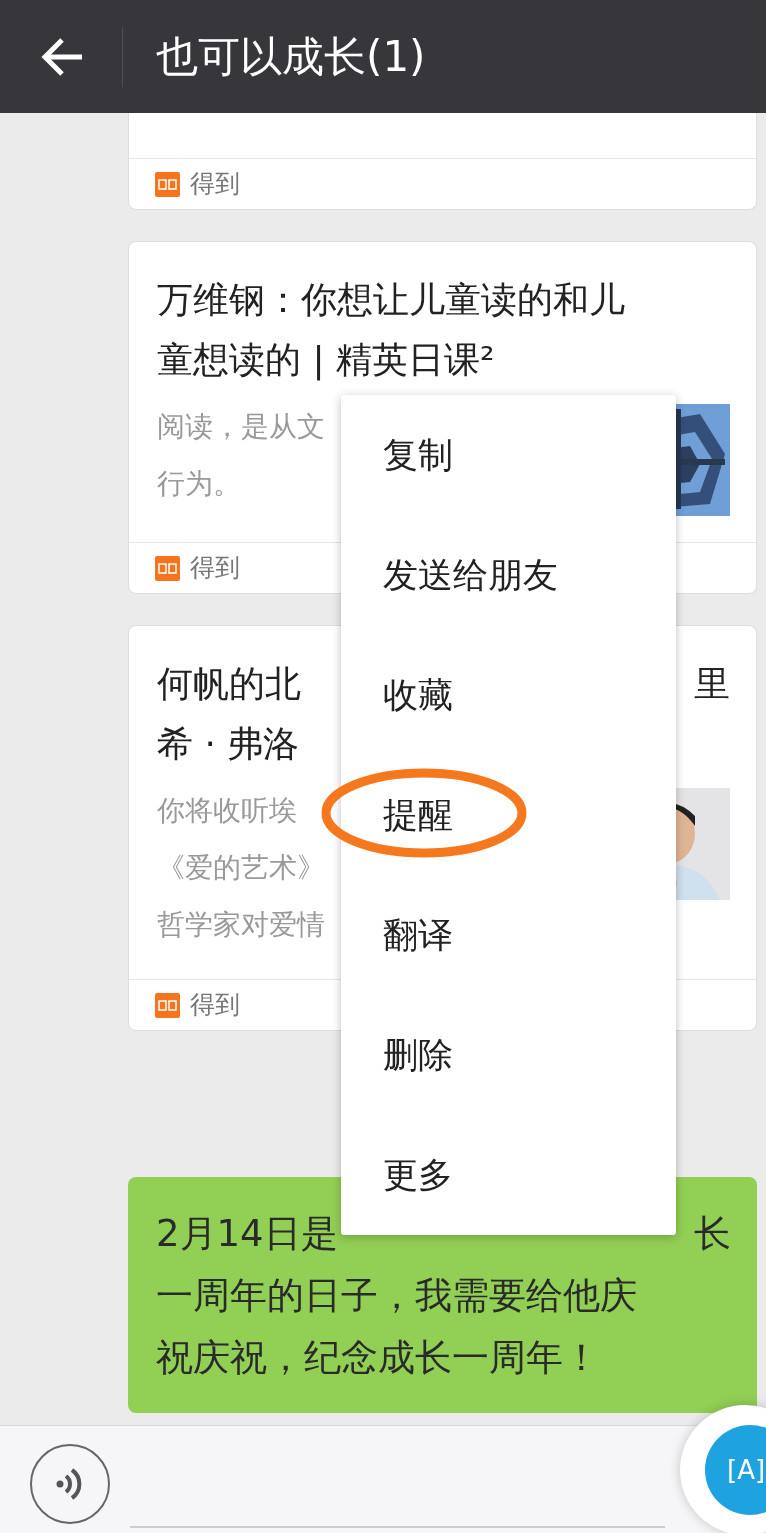 This screenshot has height=1533, width=766. What do you see at coordinates (229, 744) in the screenshot?
I see `article-title: 希 · 弗洛` at bounding box center [229, 744].